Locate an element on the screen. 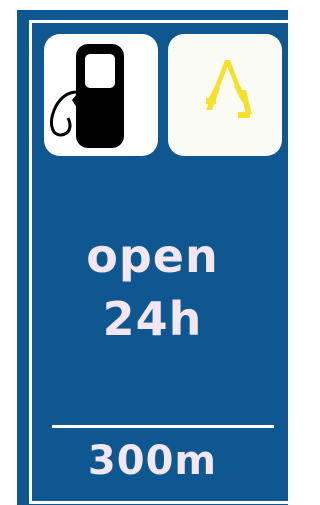  brand-tile is located at coordinates (225, 95).